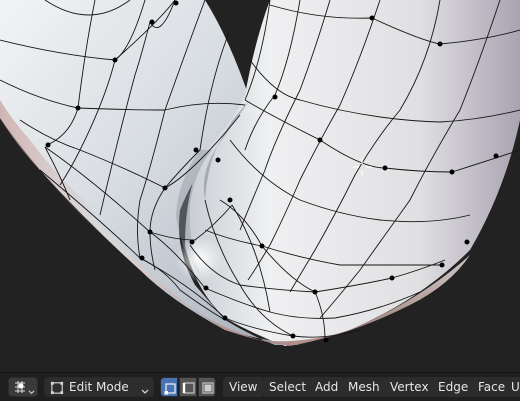 The width and height of the screenshot is (520, 401). I want to click on mode-select: Edit Mode, so click(99, 387).